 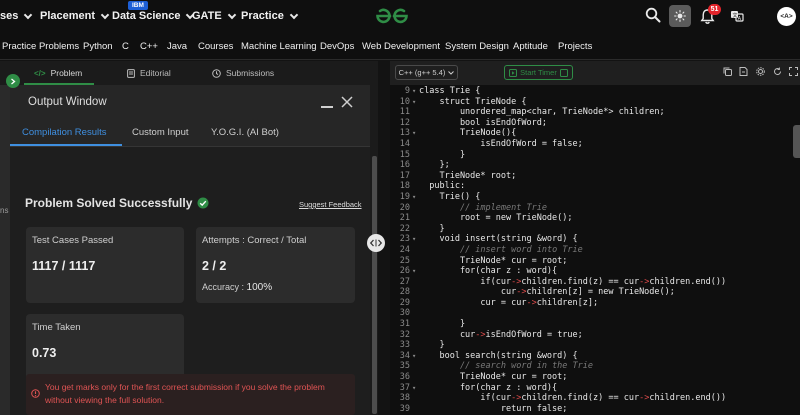 What do you see at coordinates (777, 71) in the screenshot?
I see `reset-icon` at bounding box center [777, 71].